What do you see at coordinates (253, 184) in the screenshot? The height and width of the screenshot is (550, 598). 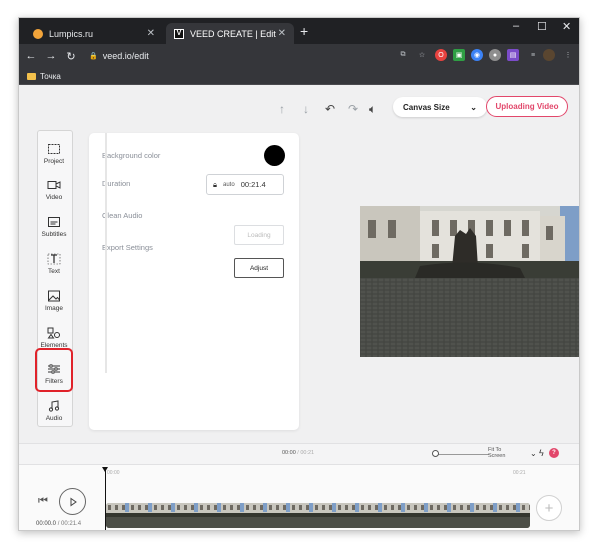 I see `duration-value: 00:21.4` at bounding box center [253, 184].